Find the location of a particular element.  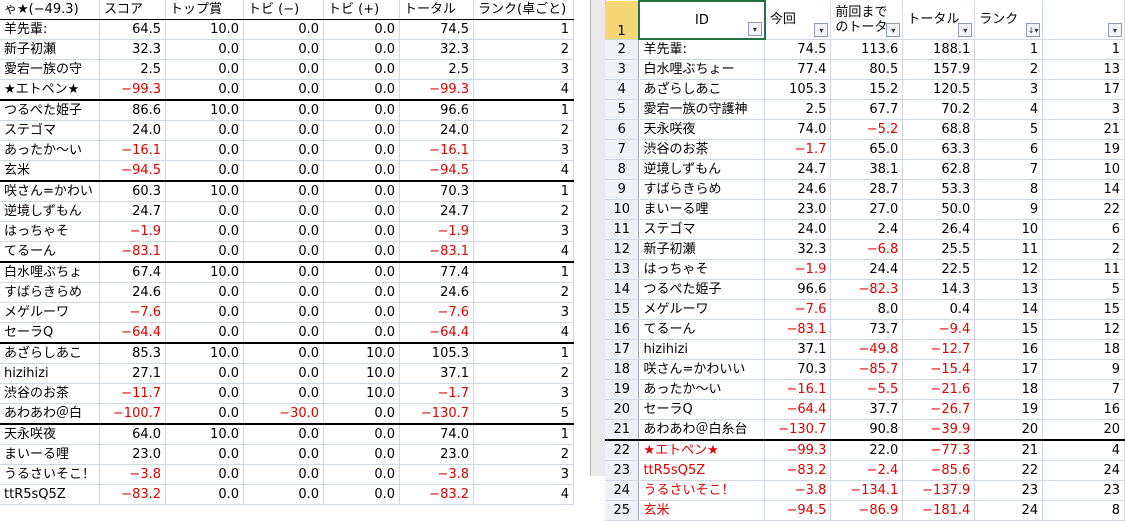

score-cell: −130.7 is located at coordinates (437, 414).